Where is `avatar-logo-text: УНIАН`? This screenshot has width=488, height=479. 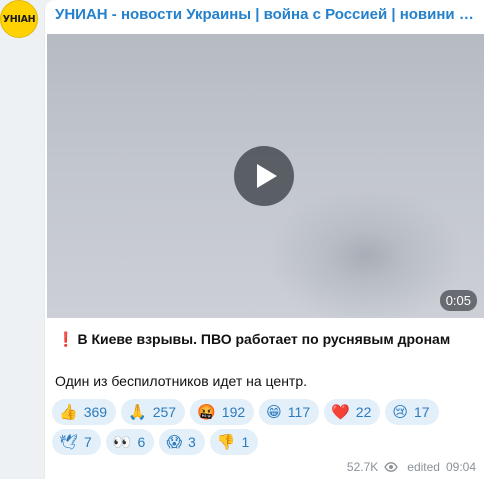 avatar-logo-text: УНIАН is located at coordinates (19, 19).